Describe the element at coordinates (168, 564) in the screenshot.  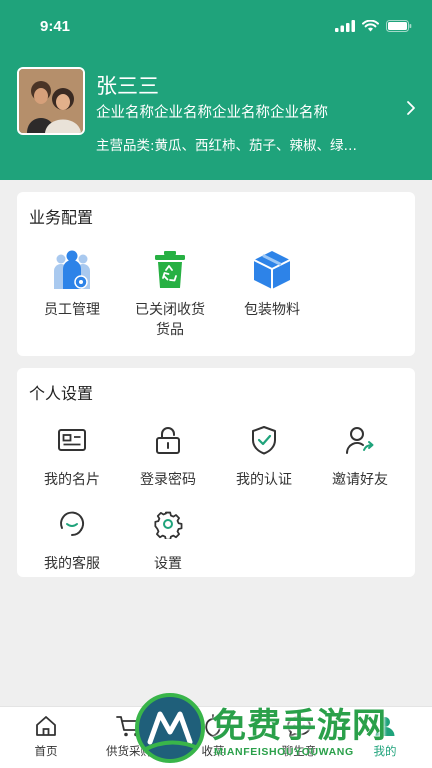
I see `settings-label: 设置` at that location.